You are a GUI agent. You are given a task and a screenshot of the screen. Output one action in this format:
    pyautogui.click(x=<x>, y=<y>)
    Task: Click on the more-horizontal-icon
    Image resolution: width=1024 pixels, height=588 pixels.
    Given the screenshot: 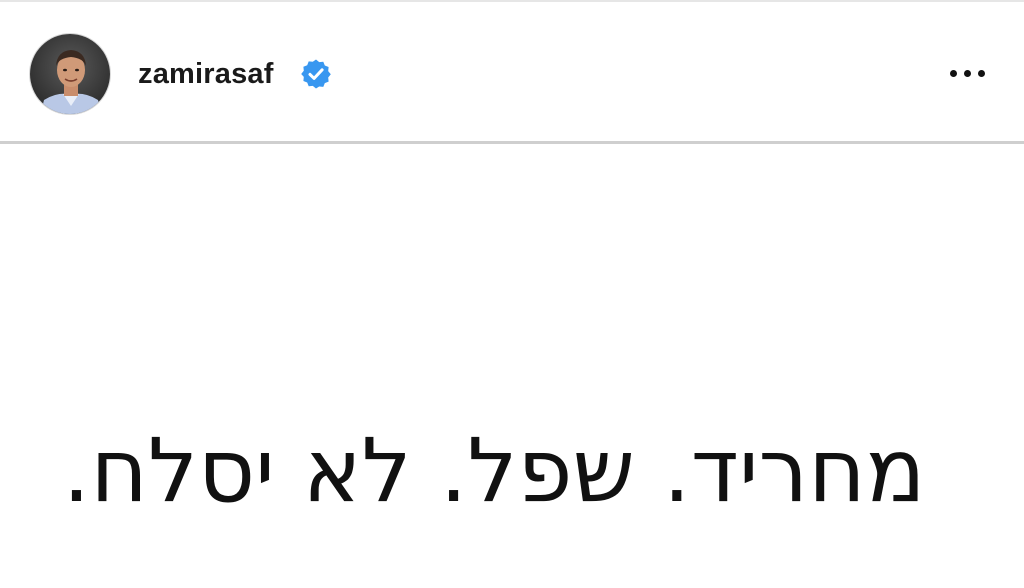 What is the action you would take?
    pyautogui.click(x=953, y=73)
    